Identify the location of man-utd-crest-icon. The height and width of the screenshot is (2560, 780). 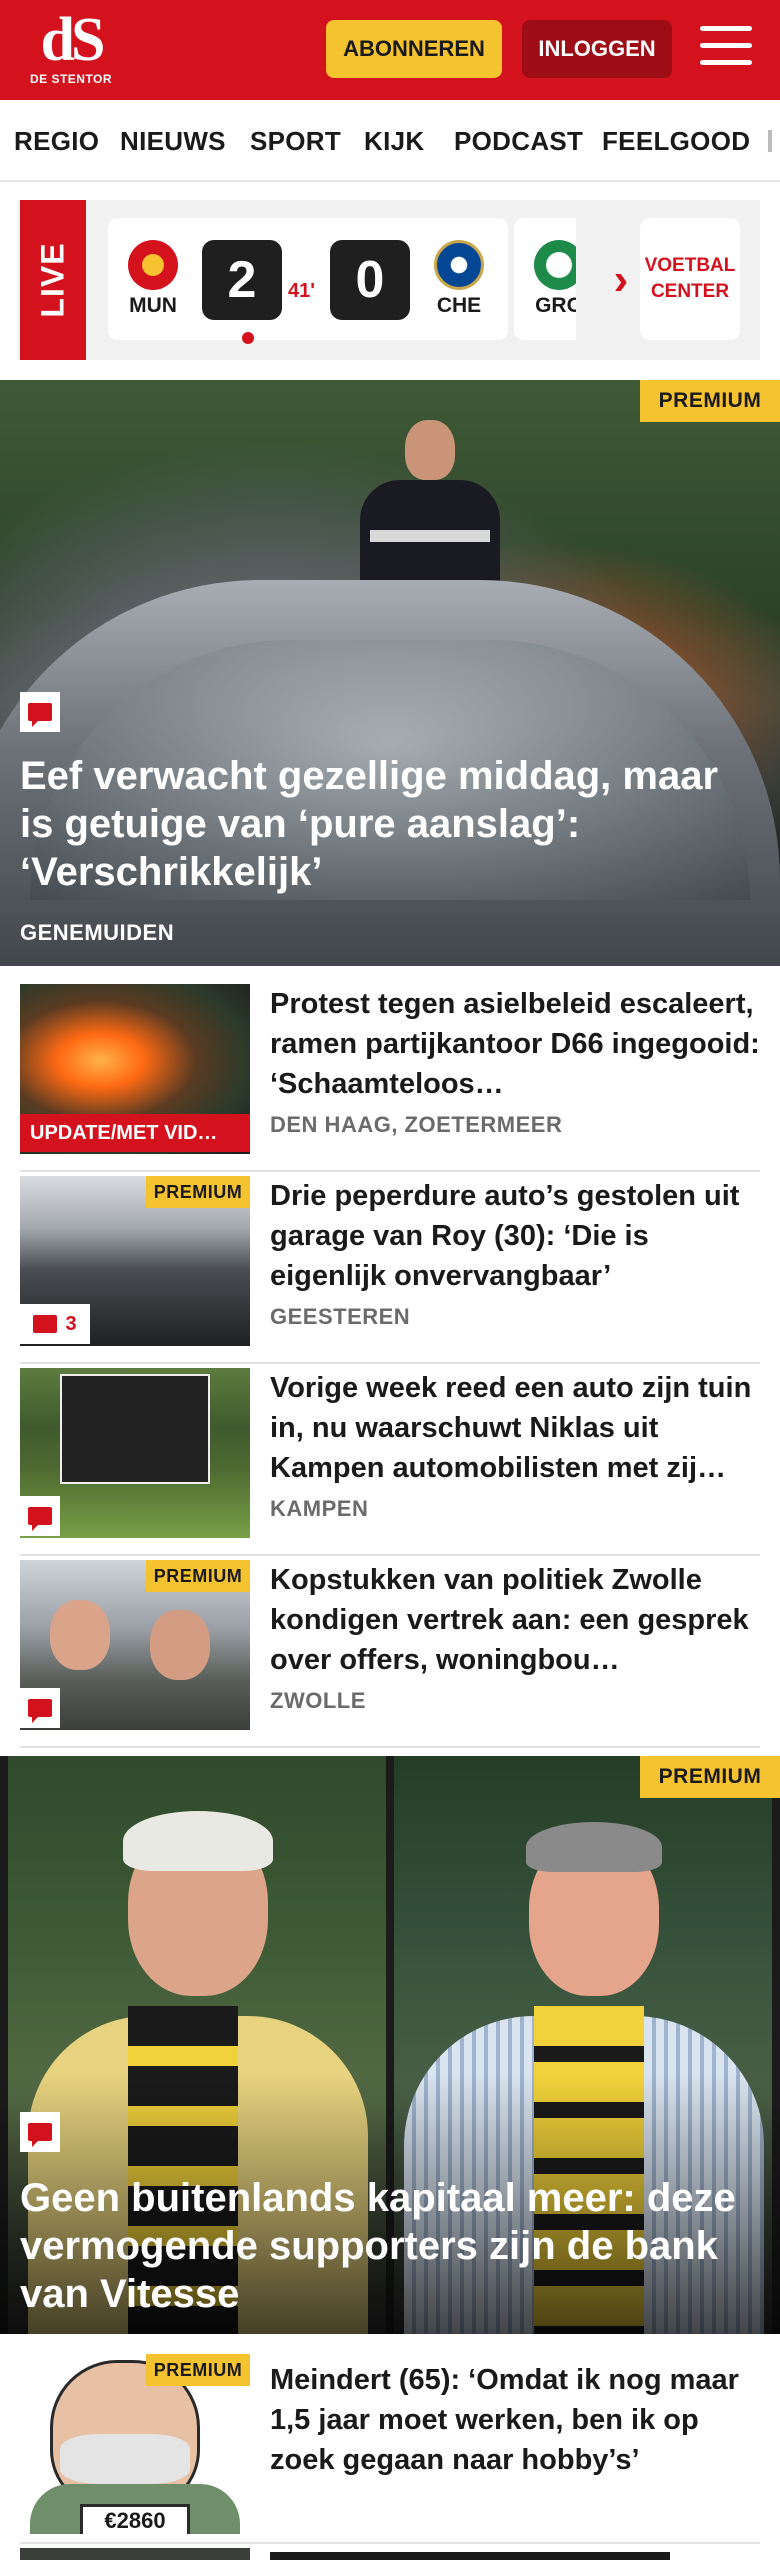
(153, 265).